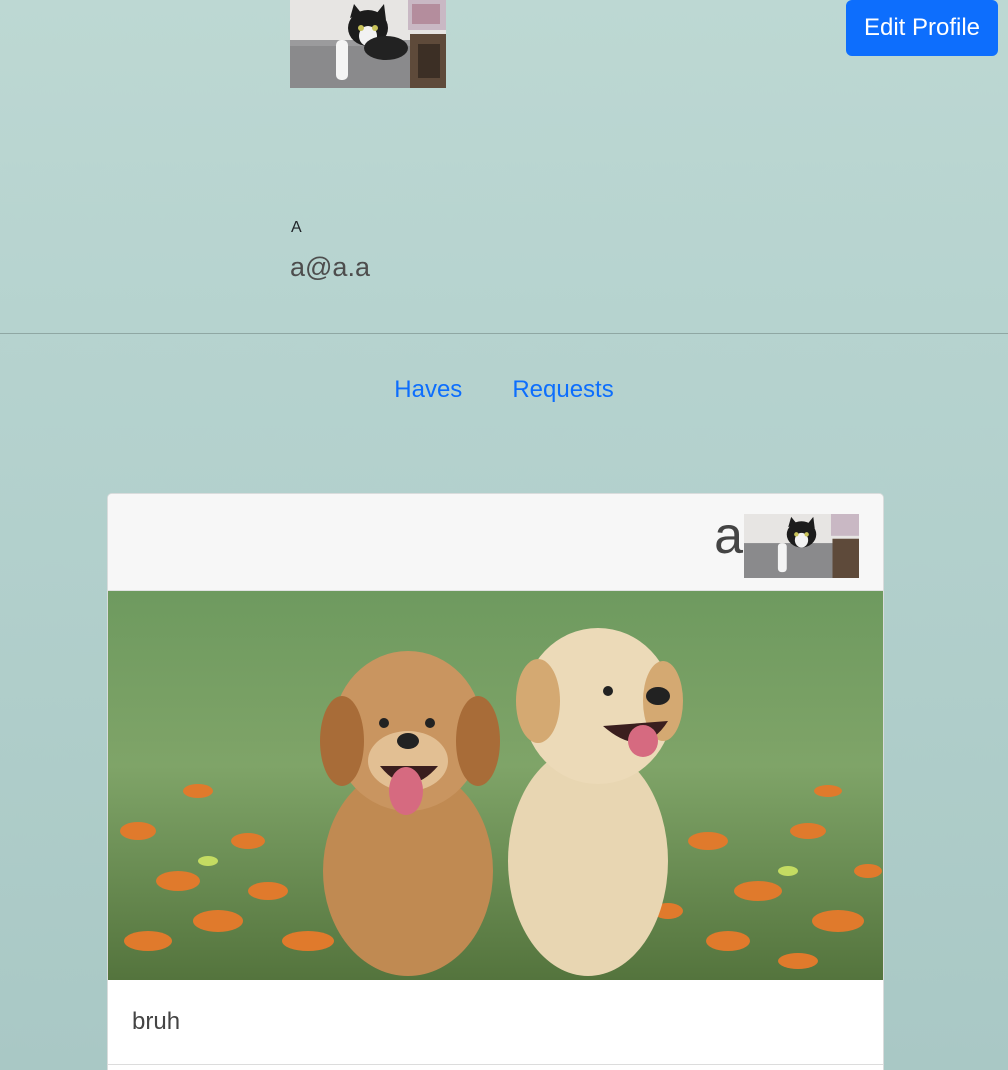 This screenshot has width=1008, height=1070. What do you see at coordinates (562, 390) in the screenshot?
I see `tab-requests: Requests` at bounding box center [562, 390].